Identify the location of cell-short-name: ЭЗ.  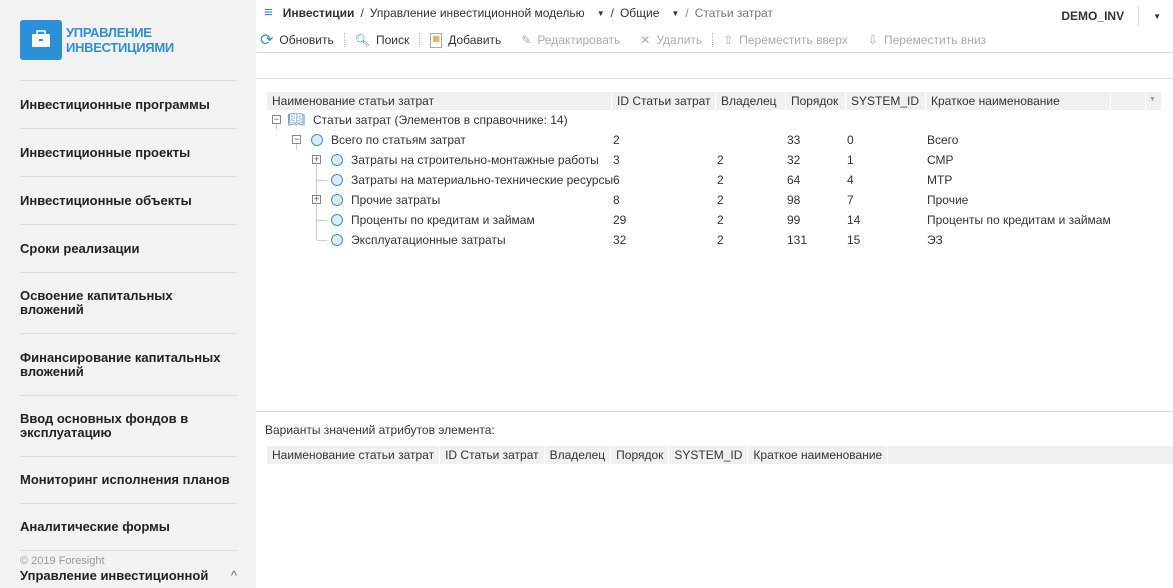
(935, 240).